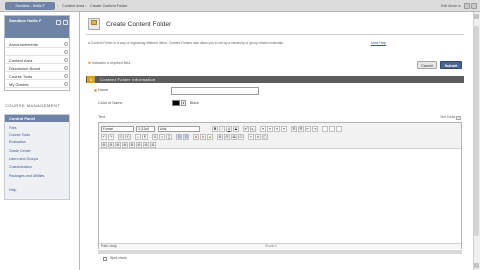 Image resolution: width=480 pixels, height=270 pixels. I want to click on control-panel-item-files: Files, so click(13, 128).